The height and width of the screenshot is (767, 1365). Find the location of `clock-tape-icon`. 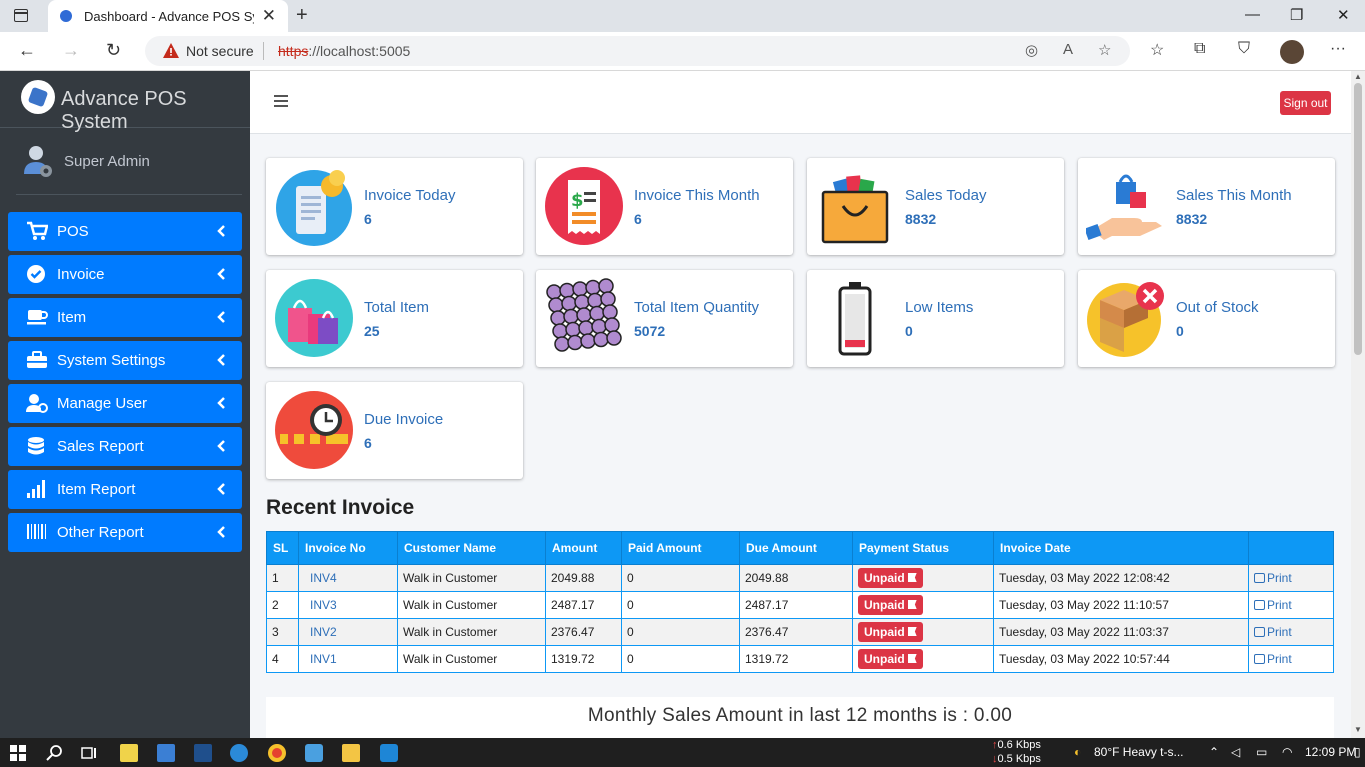

clock-tape-icon is located at coordinates (314, 430).